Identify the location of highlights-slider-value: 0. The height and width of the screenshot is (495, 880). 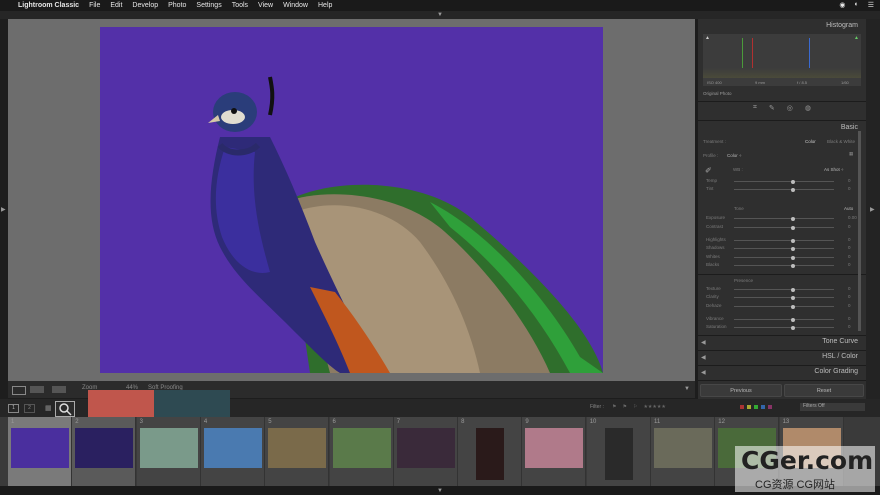
(849, 239).